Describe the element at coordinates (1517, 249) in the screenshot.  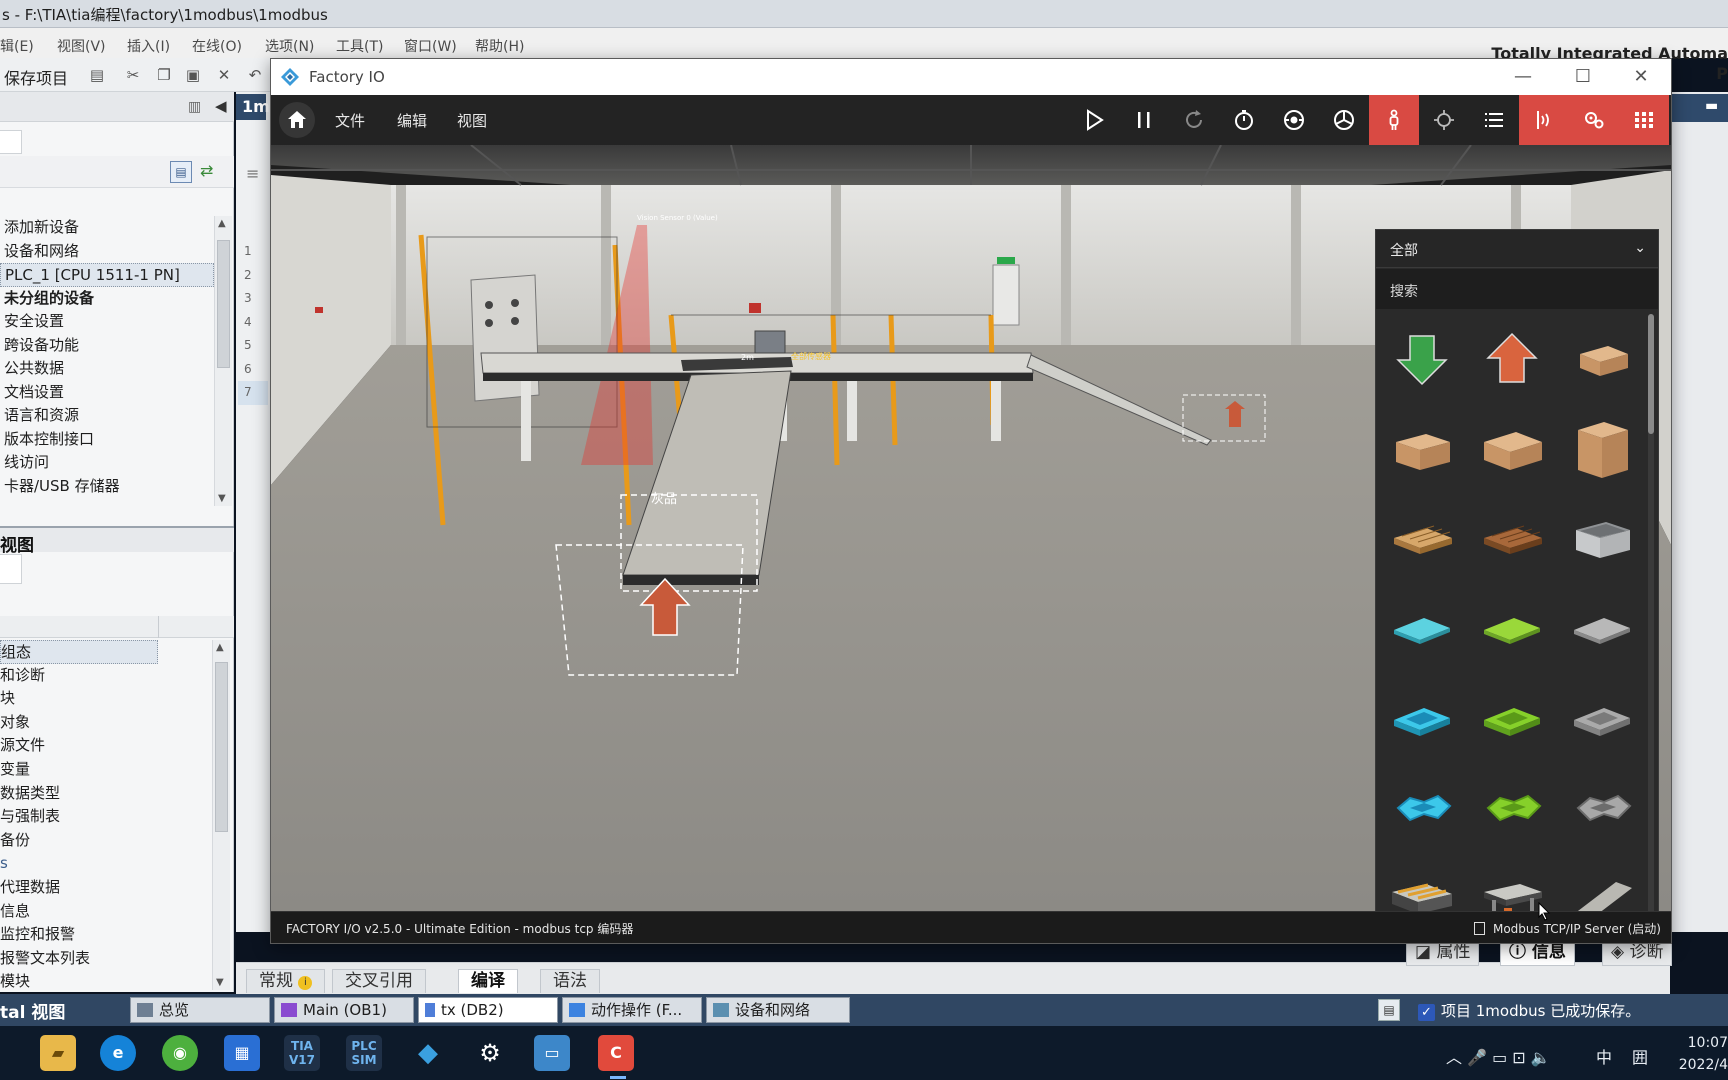
I see `category-select: 全部 ⌄` at that location.